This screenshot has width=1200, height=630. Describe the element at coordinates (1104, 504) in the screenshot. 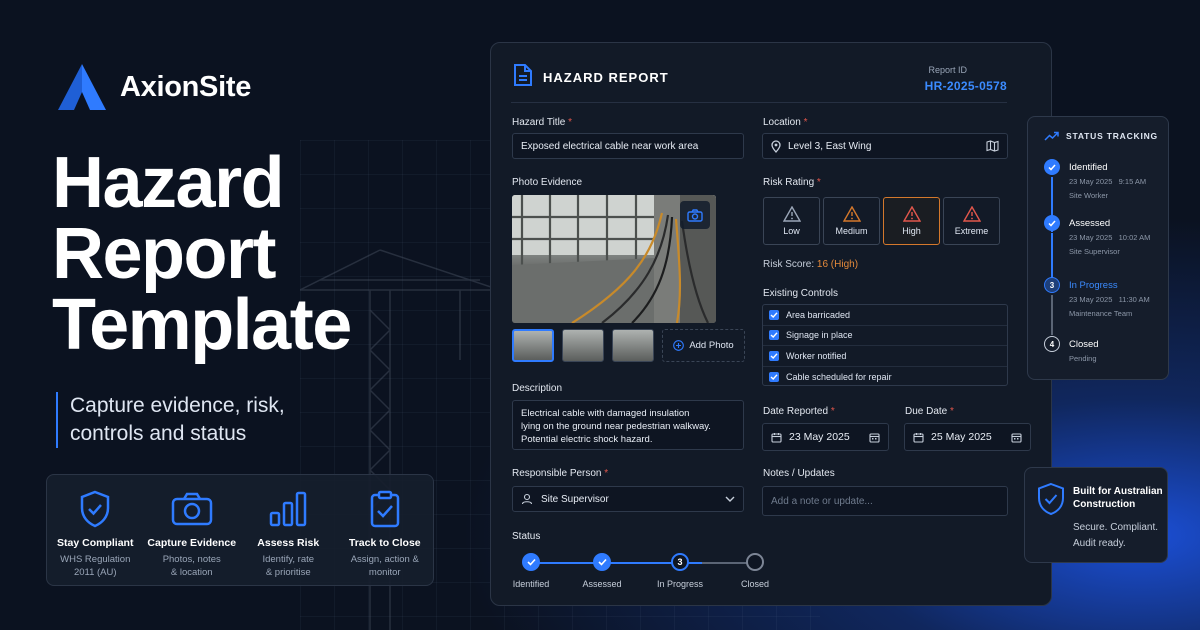

I see `compliance-title-line: Construction` at that location.